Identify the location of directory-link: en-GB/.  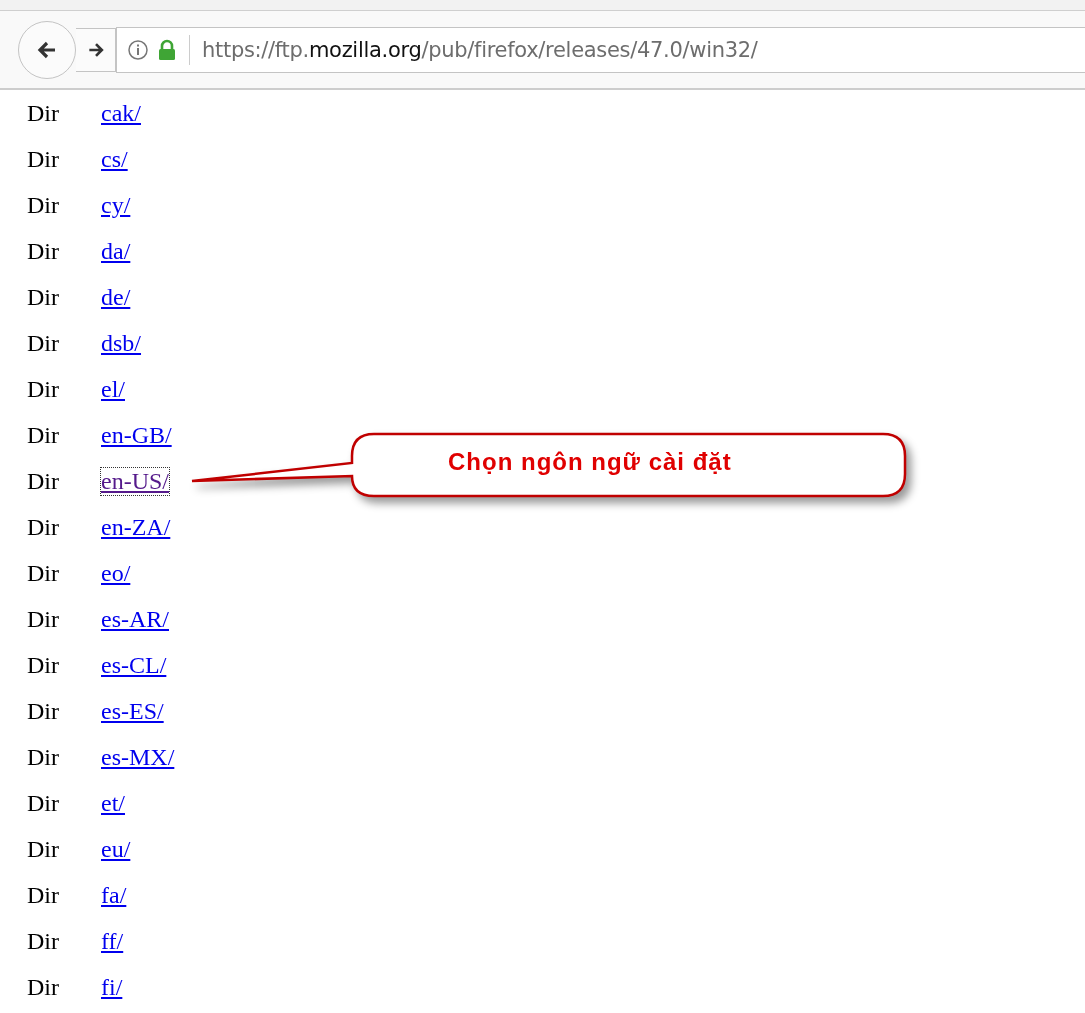
(136, 435).